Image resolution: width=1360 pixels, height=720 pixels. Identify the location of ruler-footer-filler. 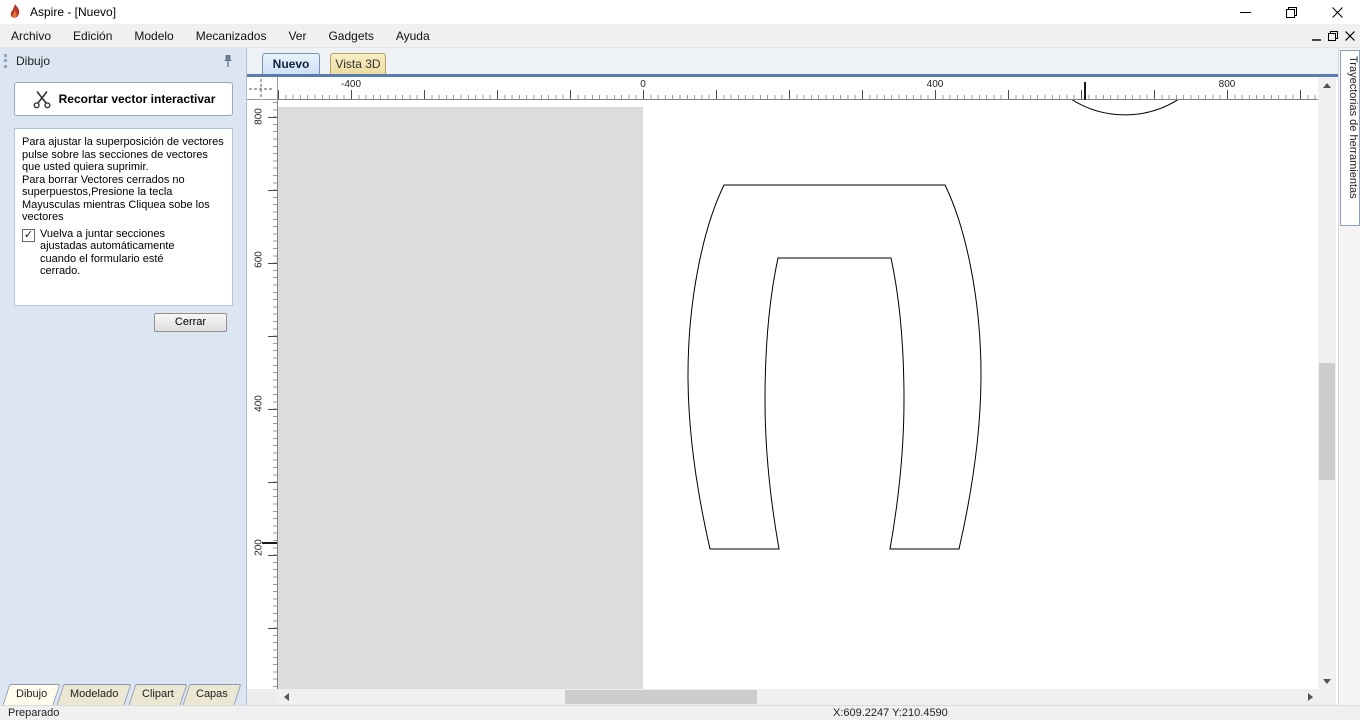
(262, 697).